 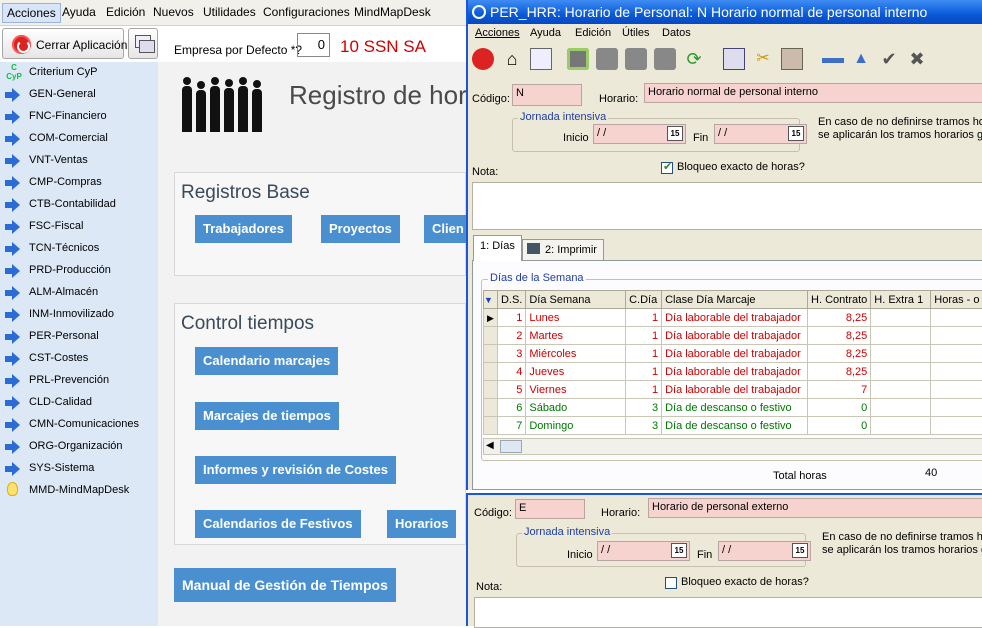 I want to click on cell-dia: Martes, so click(x=576, y=336).